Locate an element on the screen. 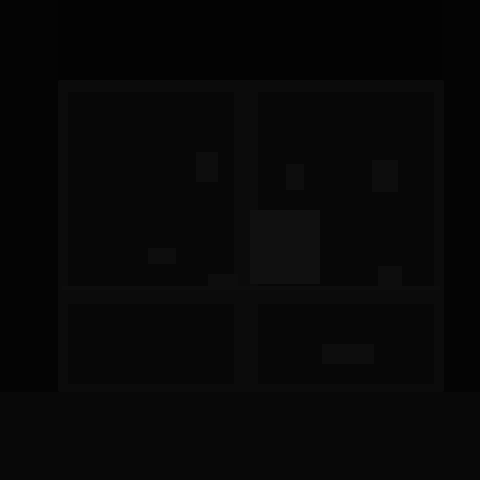  shelf-object-left is located at coordinates (162, 256).